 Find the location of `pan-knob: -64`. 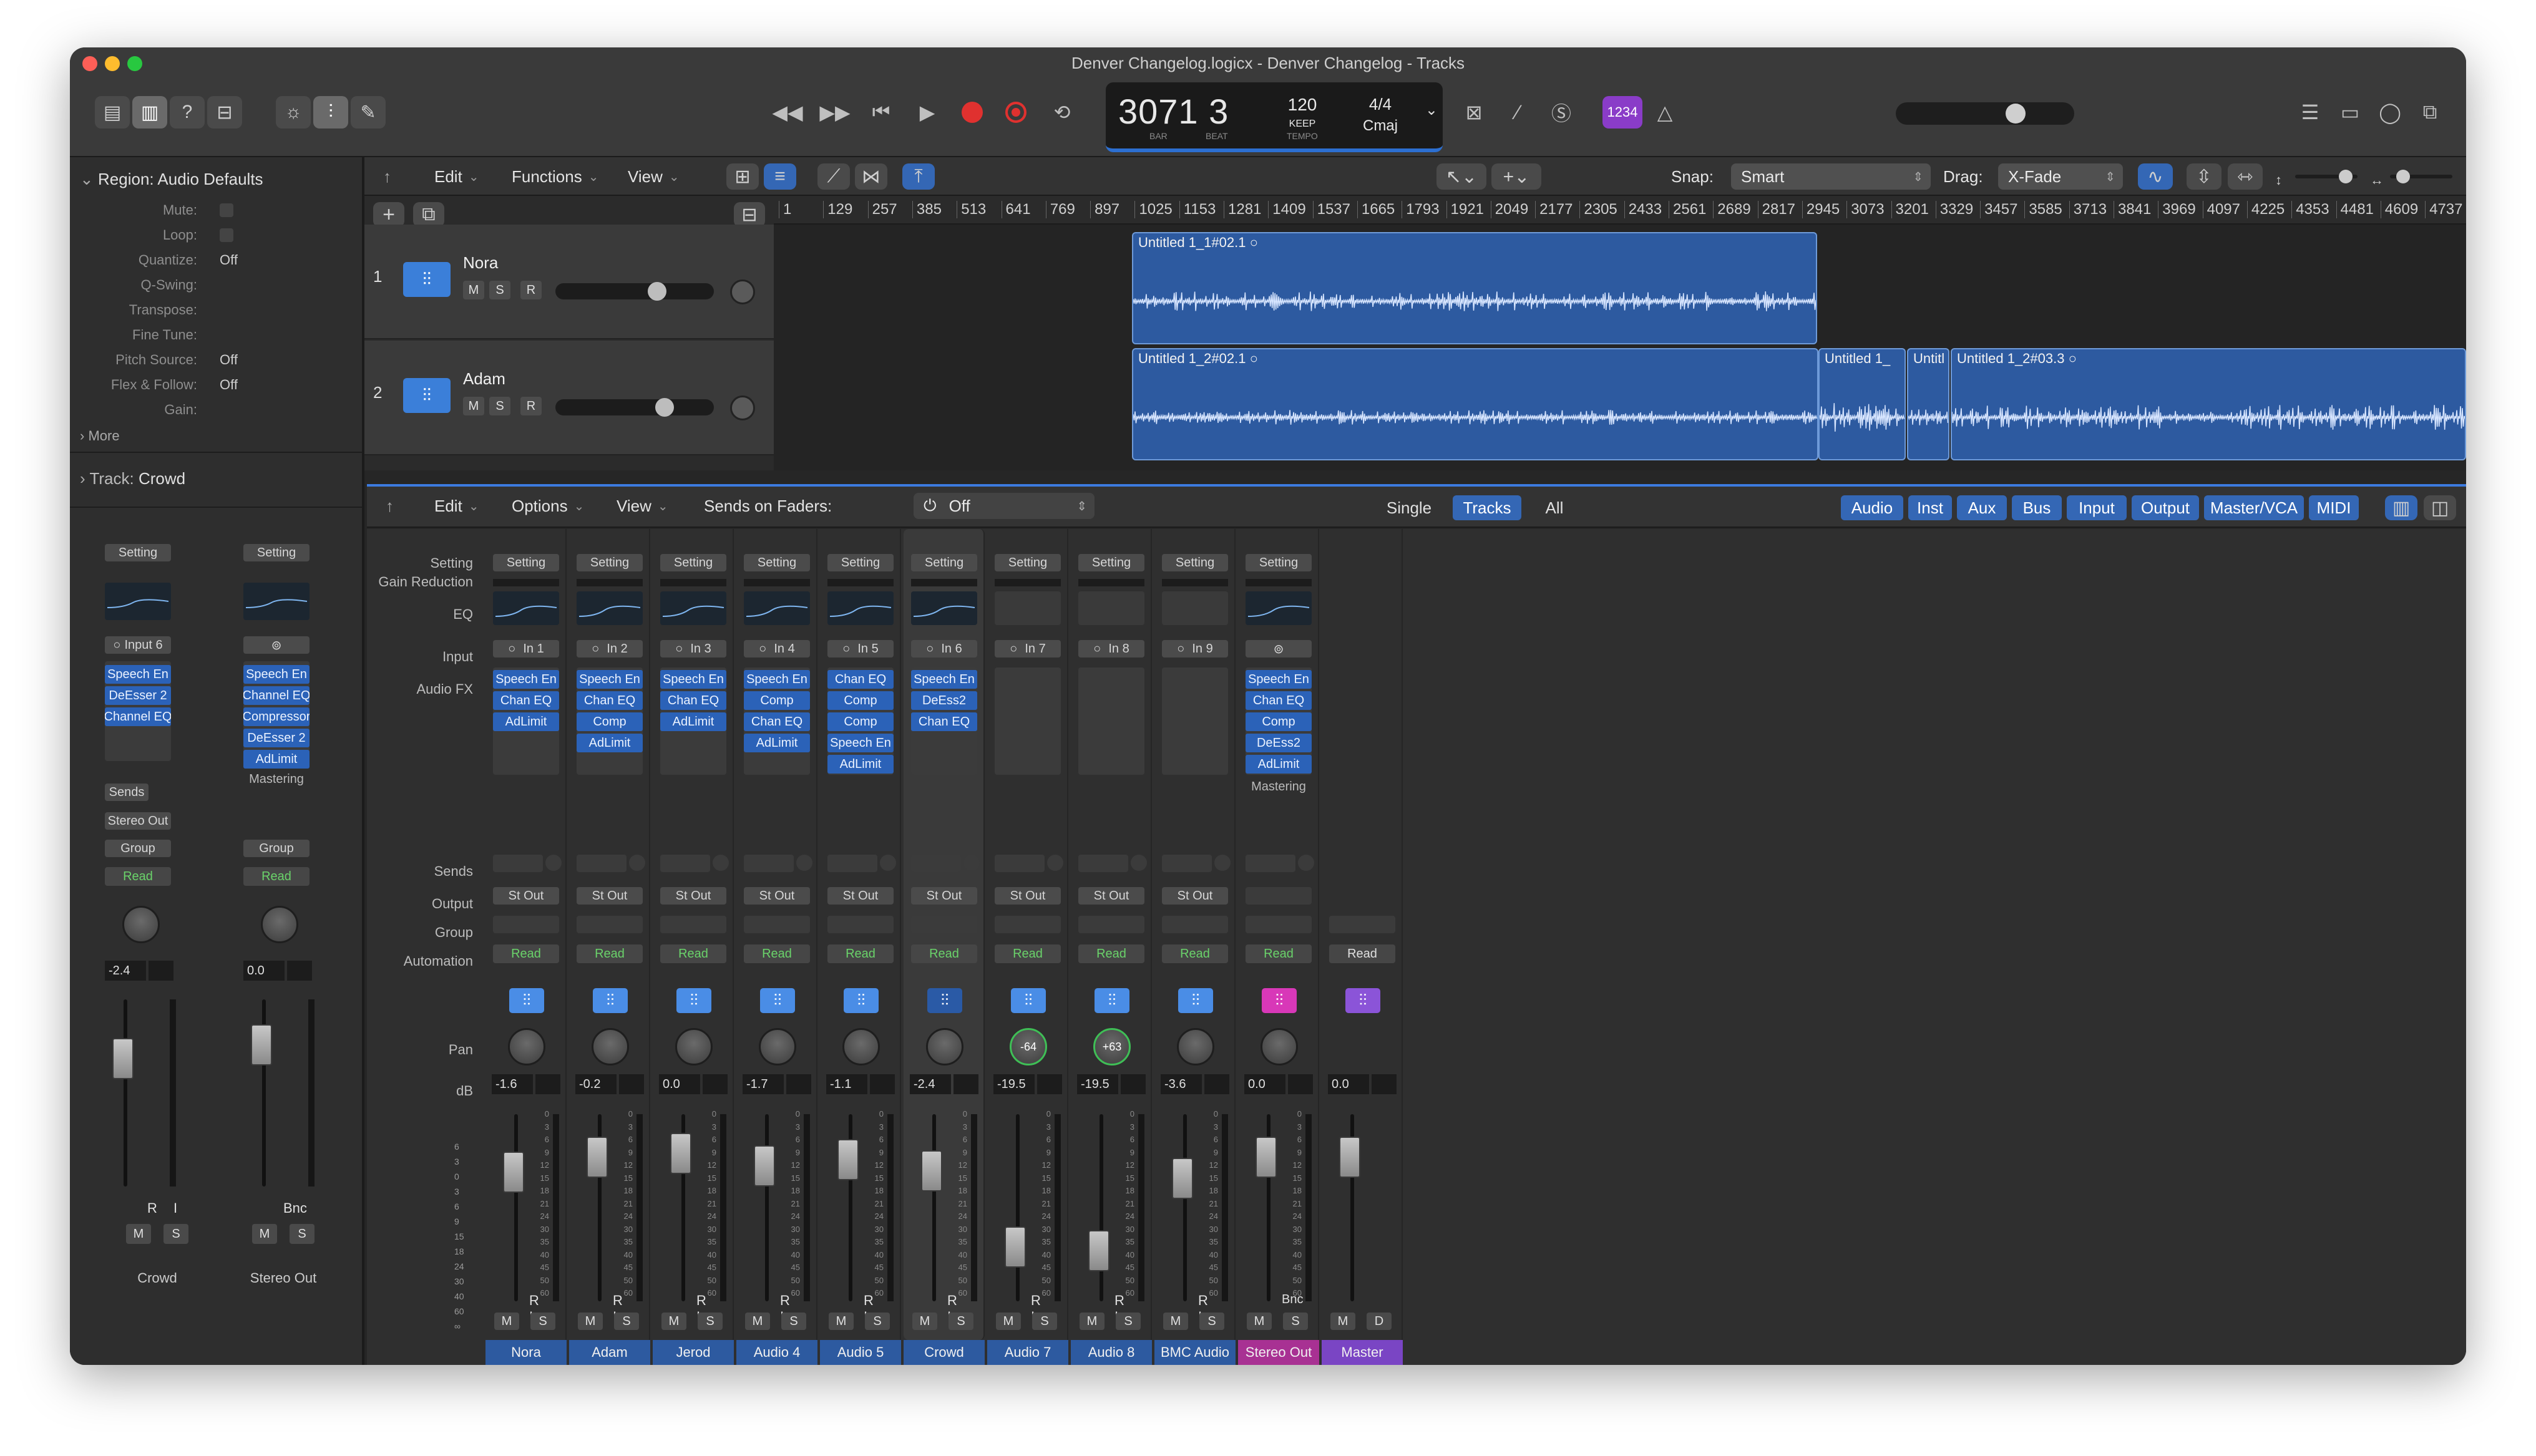

pan-knob: -64 is located at coordinates (1028, 1046).